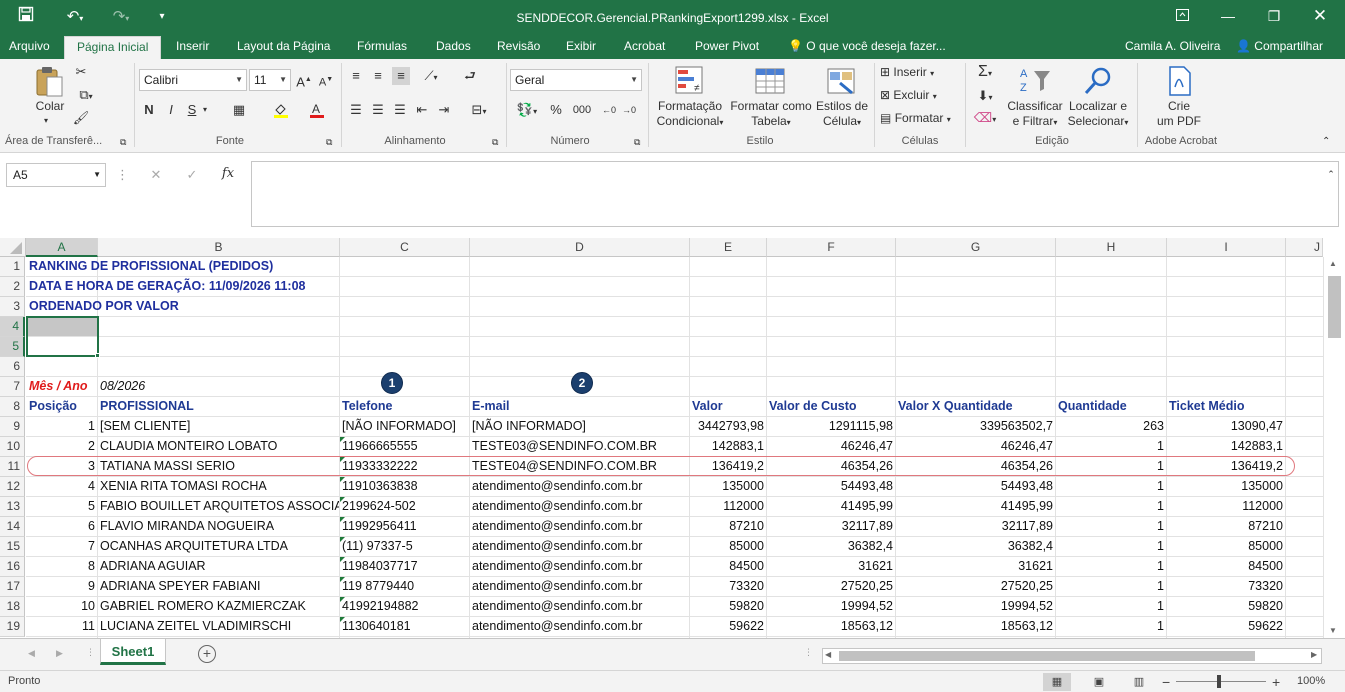 This screenshot has width=1345, height=692. What do you see at coordinates (644, 47) in the screenshot?
I see `tab-acrobat: Acrobat` at bounding box center [644, 47].